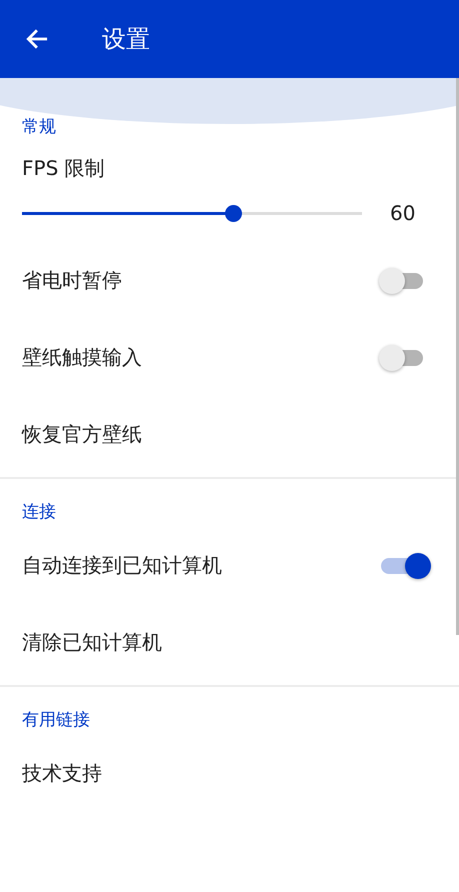 This screenshot has width=459, height=892. What do you see at coordinates (63, 168) in the screenshot?
I see `setting-label: FPS 限制` at bounding box center [63, 168].